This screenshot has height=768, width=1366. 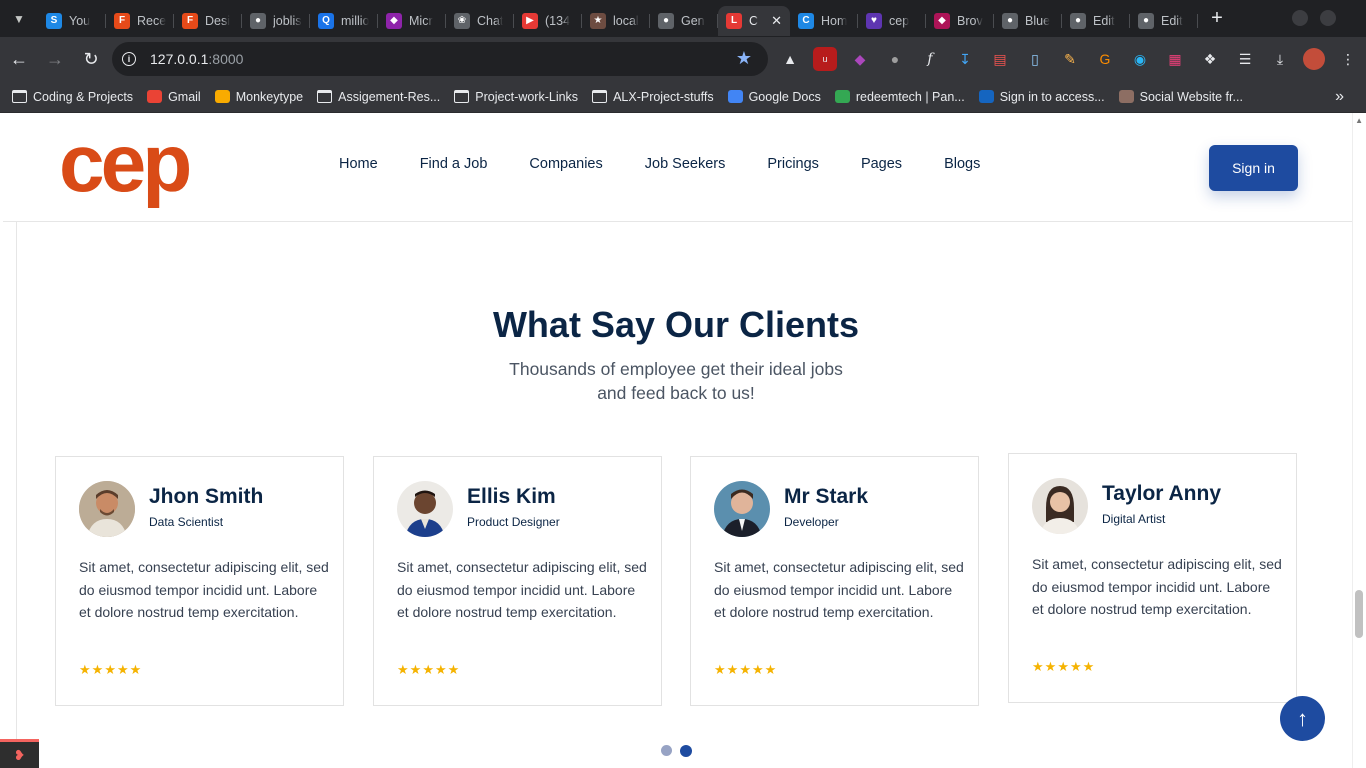 What do you see at coordinates (1302, 718) in the screenshot?
I see `scroll-to-top-button: ↑` at bounding box center [1302, 718].